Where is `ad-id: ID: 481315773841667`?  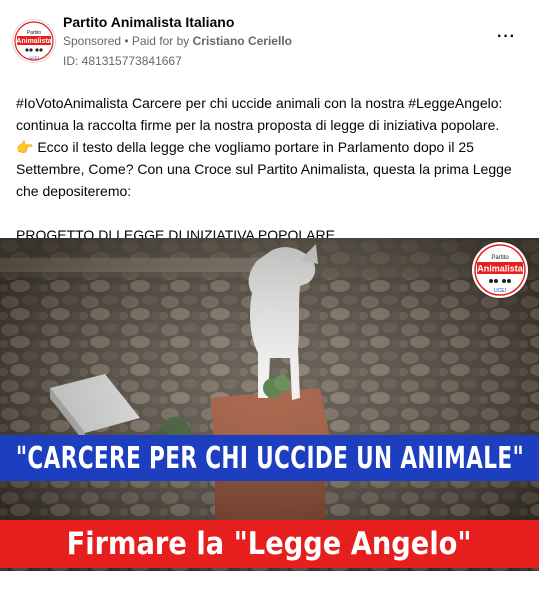
ad-id: ID: 481315773841667 is located at coordinates (122, 61).